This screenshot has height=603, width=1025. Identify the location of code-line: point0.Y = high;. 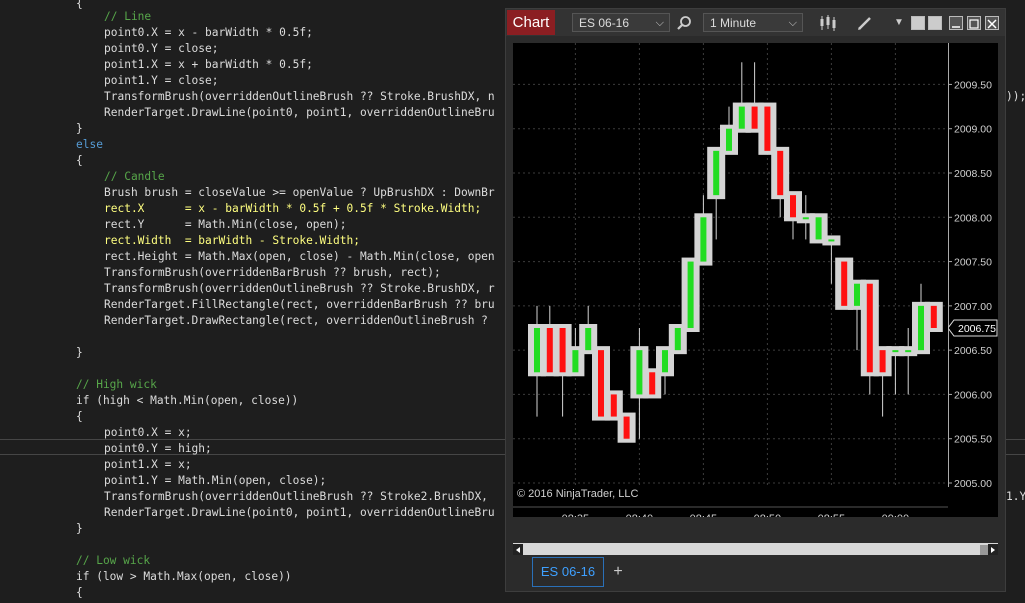
(158, 448).